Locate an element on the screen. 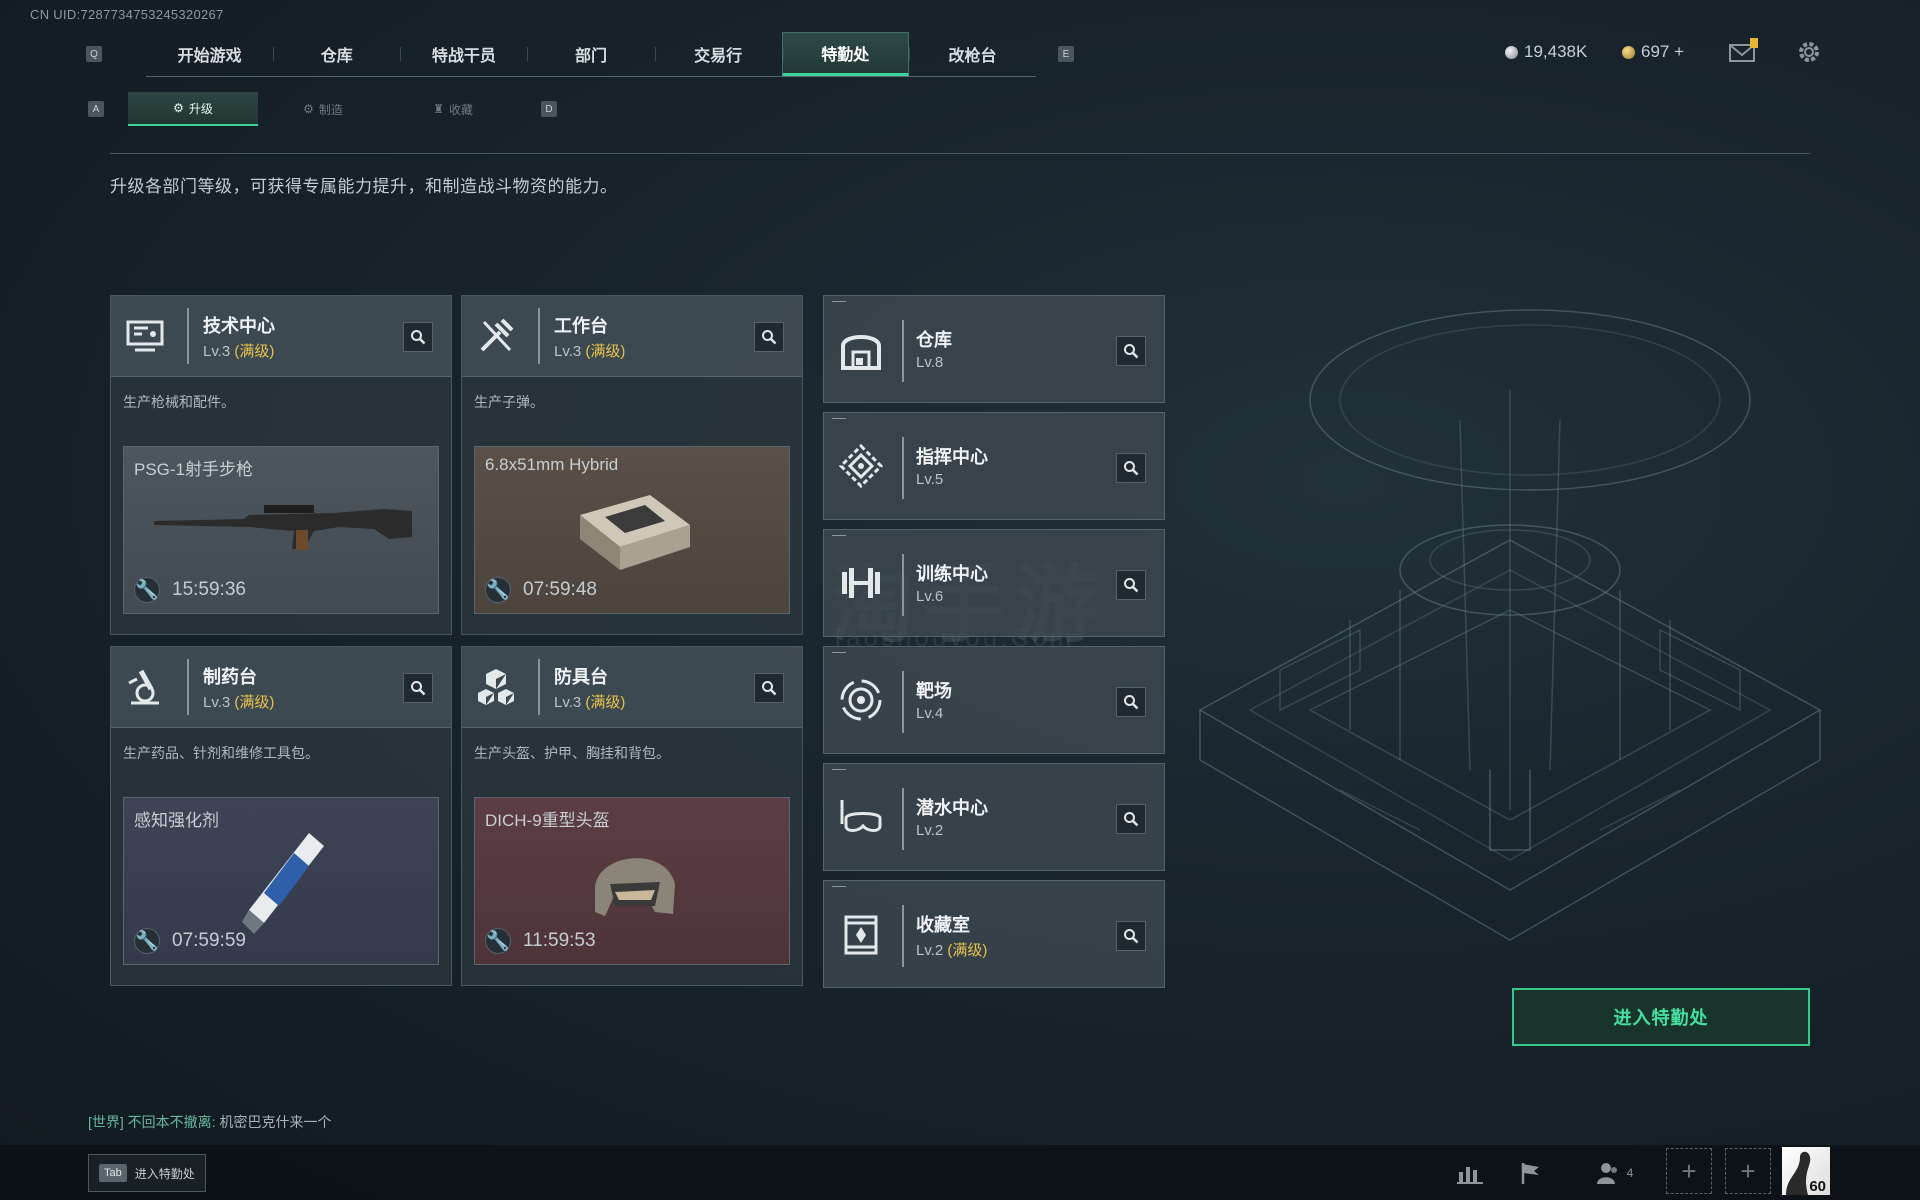  collection-tab-icon: ♜ is located at coordinates (438, 109).